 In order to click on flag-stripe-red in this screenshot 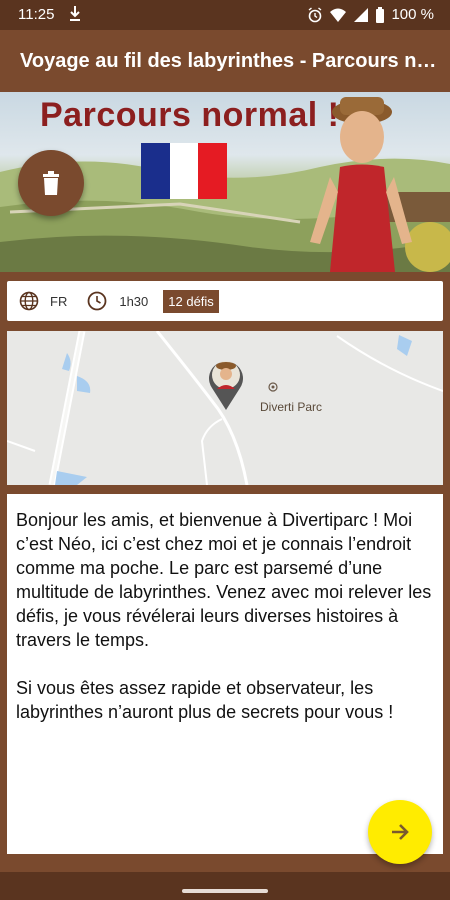, I will do `click(213, 171)`.